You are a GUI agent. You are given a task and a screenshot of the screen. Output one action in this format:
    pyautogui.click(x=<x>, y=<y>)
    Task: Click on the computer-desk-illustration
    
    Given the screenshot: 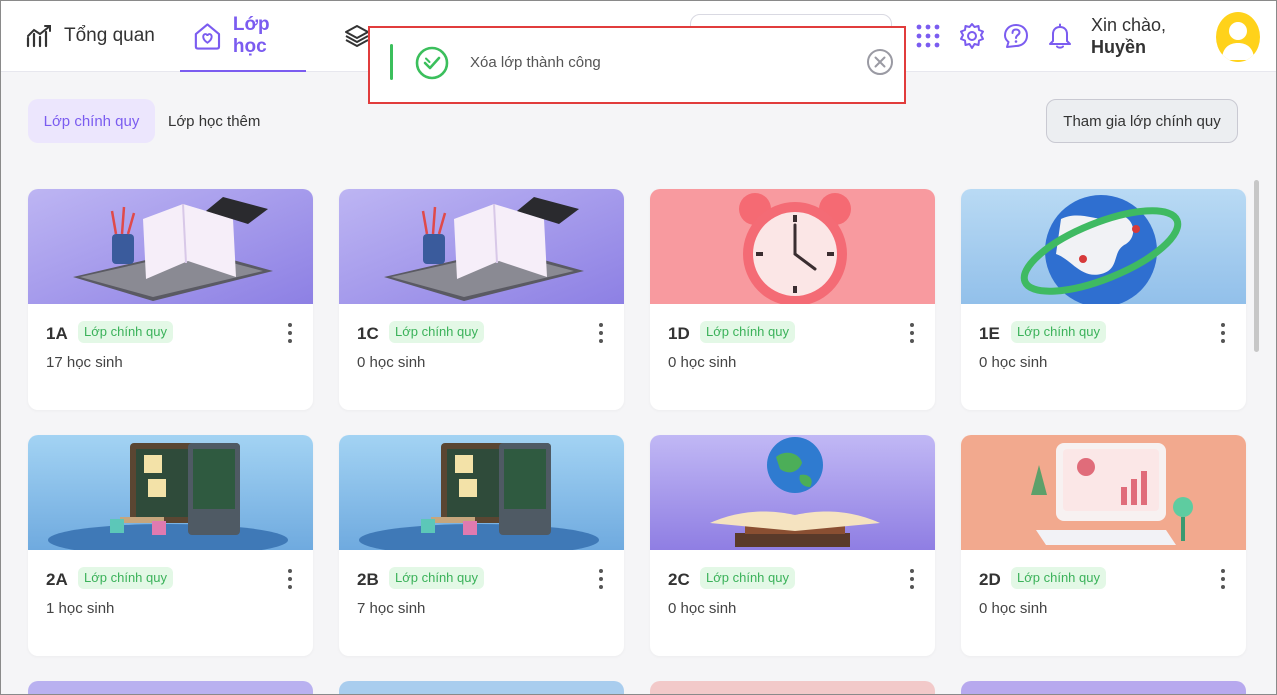 What is the action you would take?
    pyautogui.click(x=1103, y=492)
    